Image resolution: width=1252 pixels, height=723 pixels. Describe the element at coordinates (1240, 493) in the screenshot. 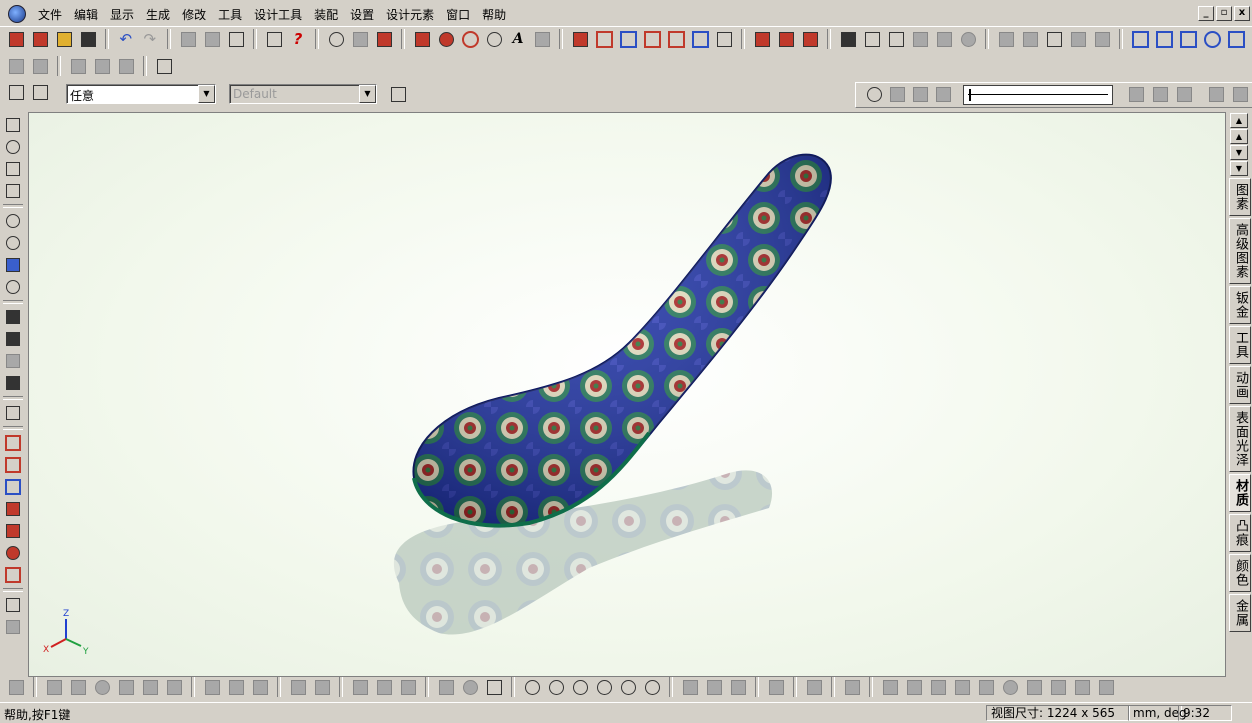

I see `tab-material: 材质` at that location.